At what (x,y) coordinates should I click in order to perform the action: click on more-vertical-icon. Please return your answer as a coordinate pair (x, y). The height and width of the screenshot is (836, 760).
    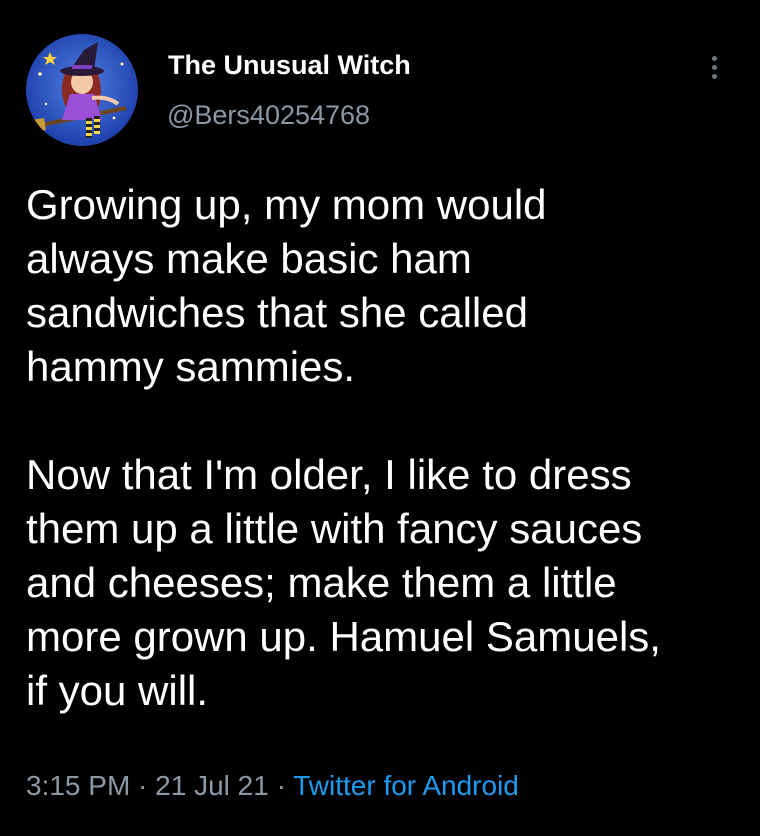
    Looking at the image, I should click on (715, 67).